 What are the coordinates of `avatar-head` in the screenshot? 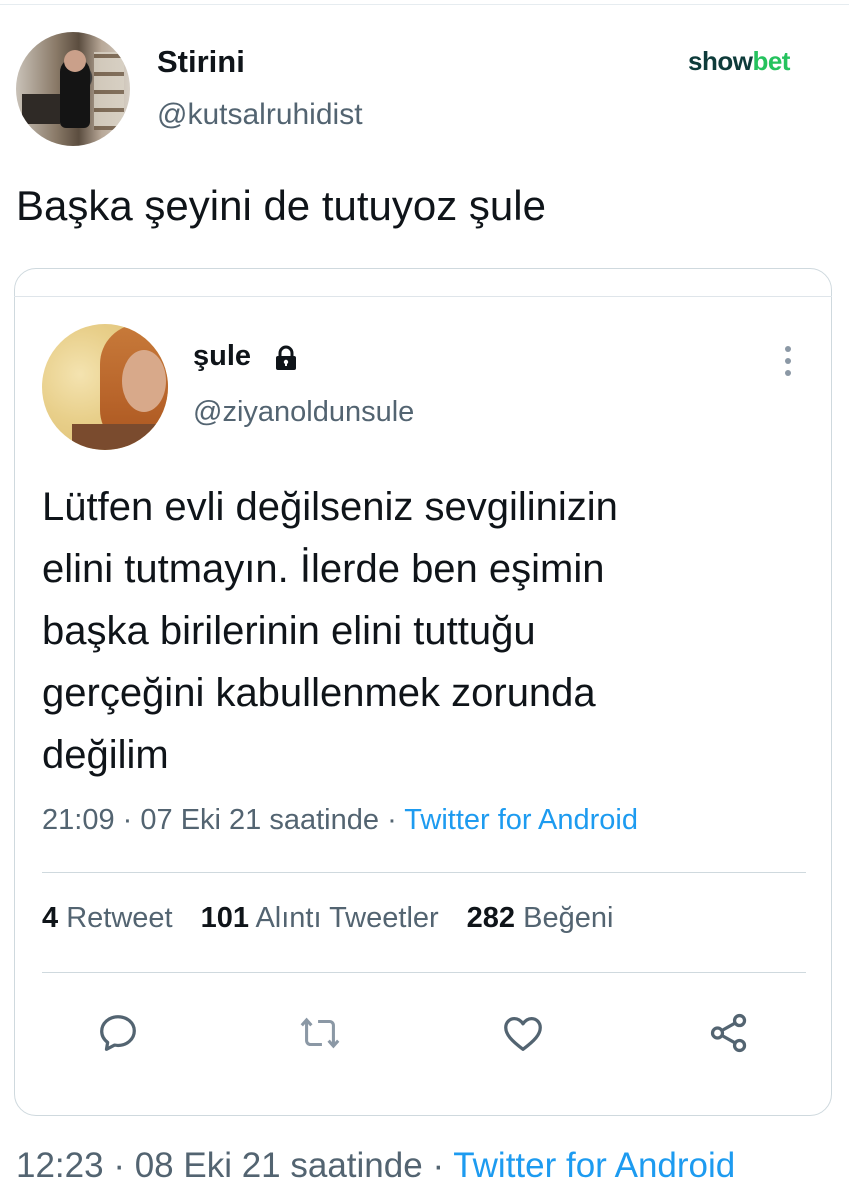 It's located at (75, 61).